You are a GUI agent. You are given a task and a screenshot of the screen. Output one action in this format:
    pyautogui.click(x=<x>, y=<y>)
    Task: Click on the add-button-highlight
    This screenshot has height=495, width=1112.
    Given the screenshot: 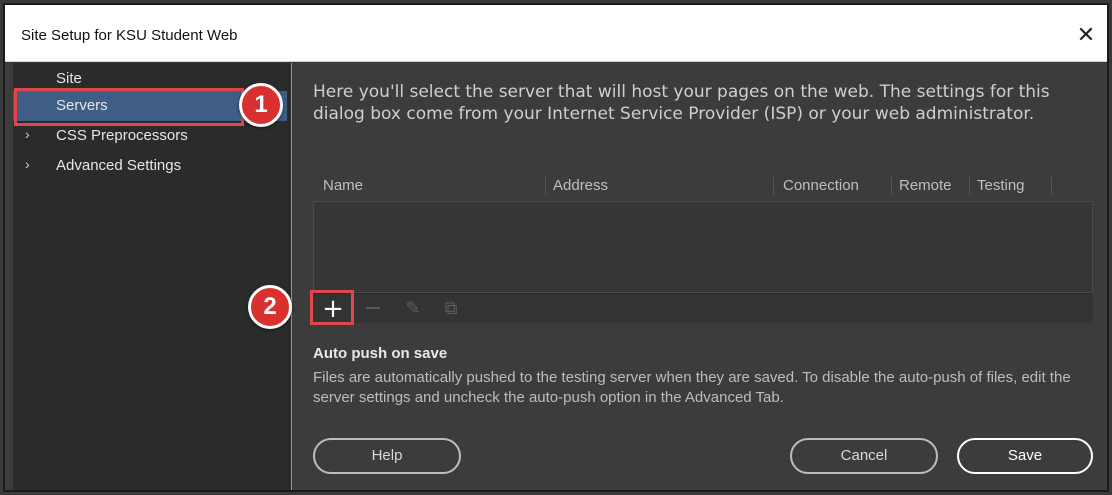 What is the action you would take?
    pyautogui.click(x=332, y=307)
    